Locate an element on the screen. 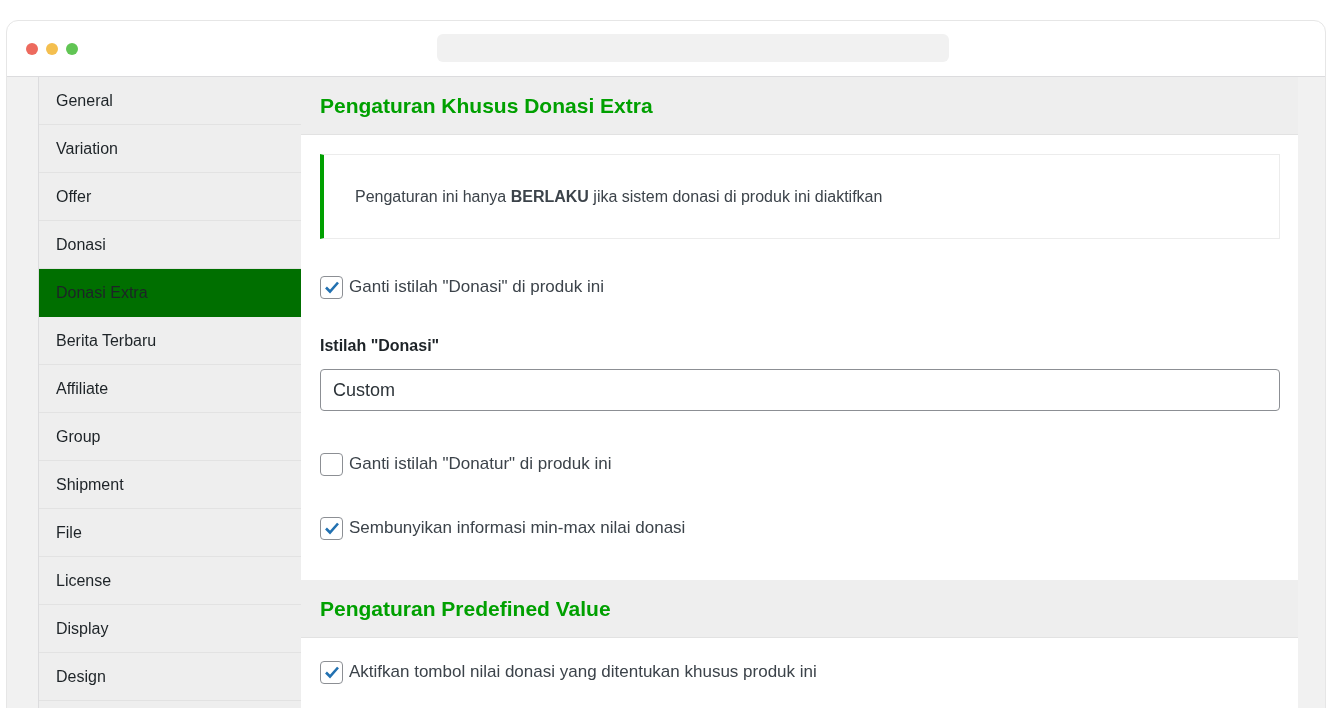  checkbox-label: Sembunyikan informasi min-max nilai donasi is located at coordinates (517, 528).